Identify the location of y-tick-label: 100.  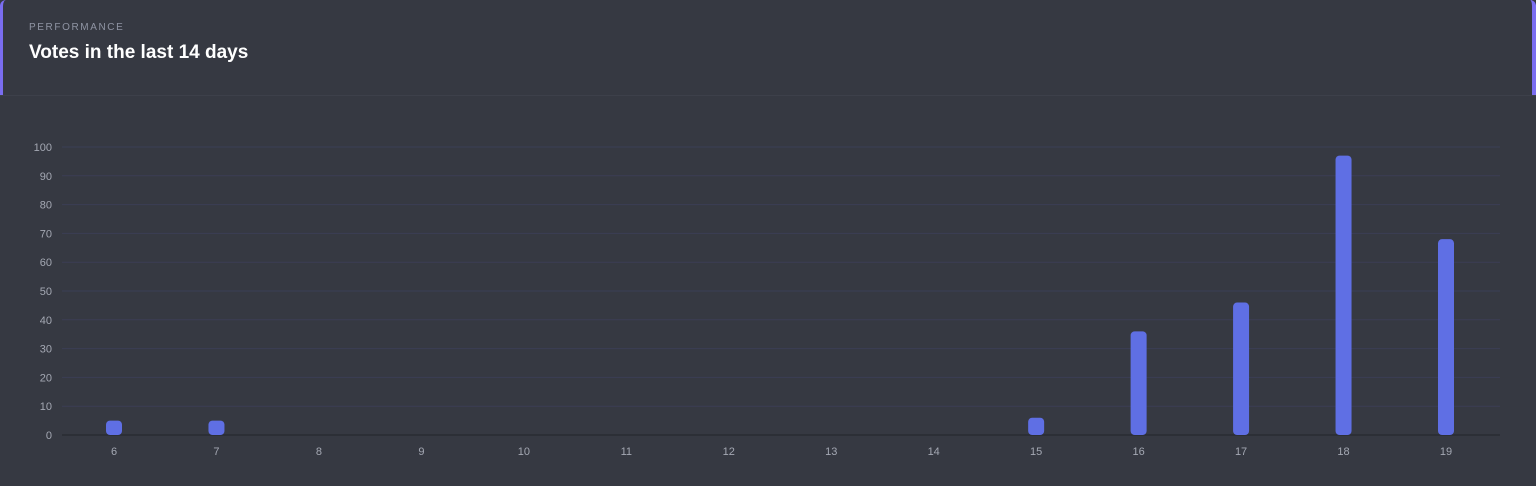
(43, 148).